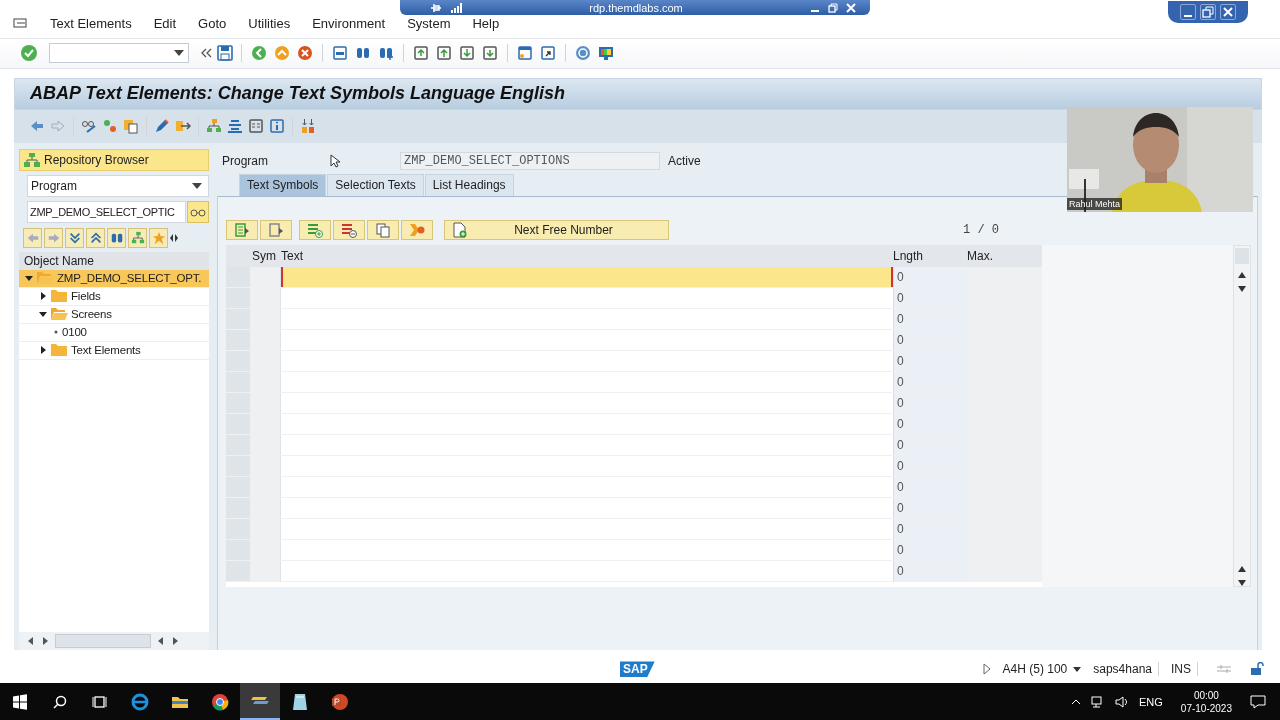 The image size is (1280, 720). What do you see at coordinates (20, 23) in the screenshot?
I see `menu-icon` at bounding box center [20, 23].